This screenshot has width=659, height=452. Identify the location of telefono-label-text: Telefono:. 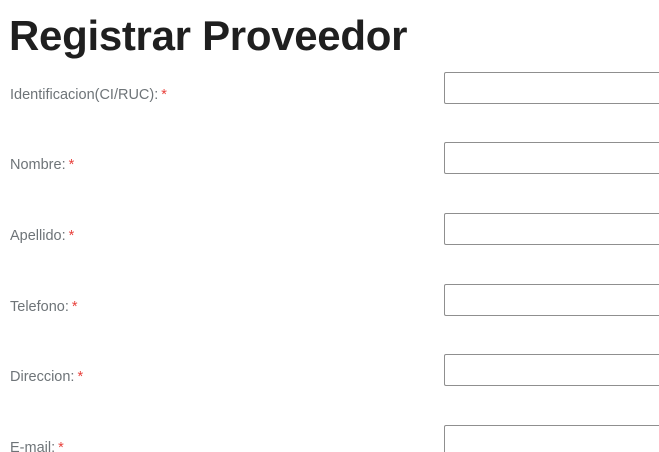
(39, 307).